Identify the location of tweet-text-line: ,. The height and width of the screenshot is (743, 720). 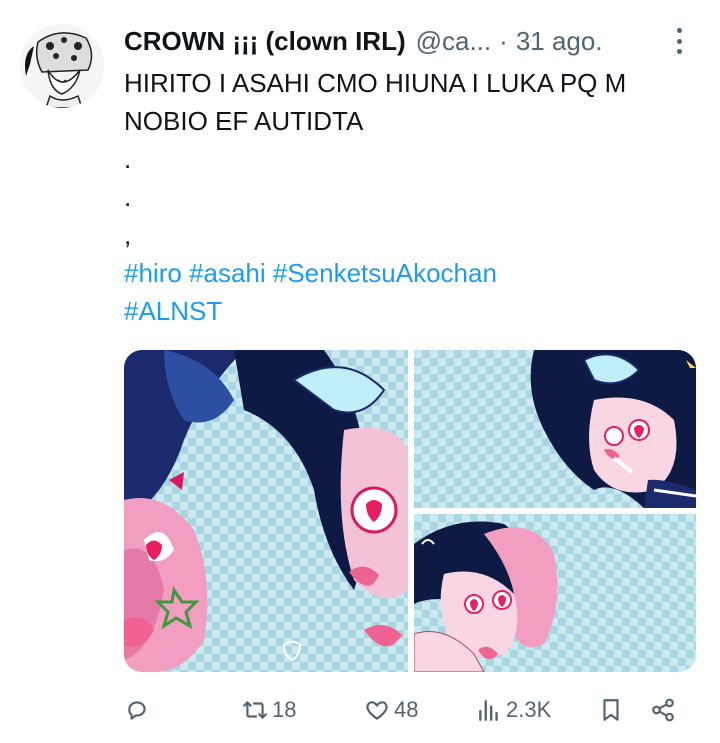
(128, 235).